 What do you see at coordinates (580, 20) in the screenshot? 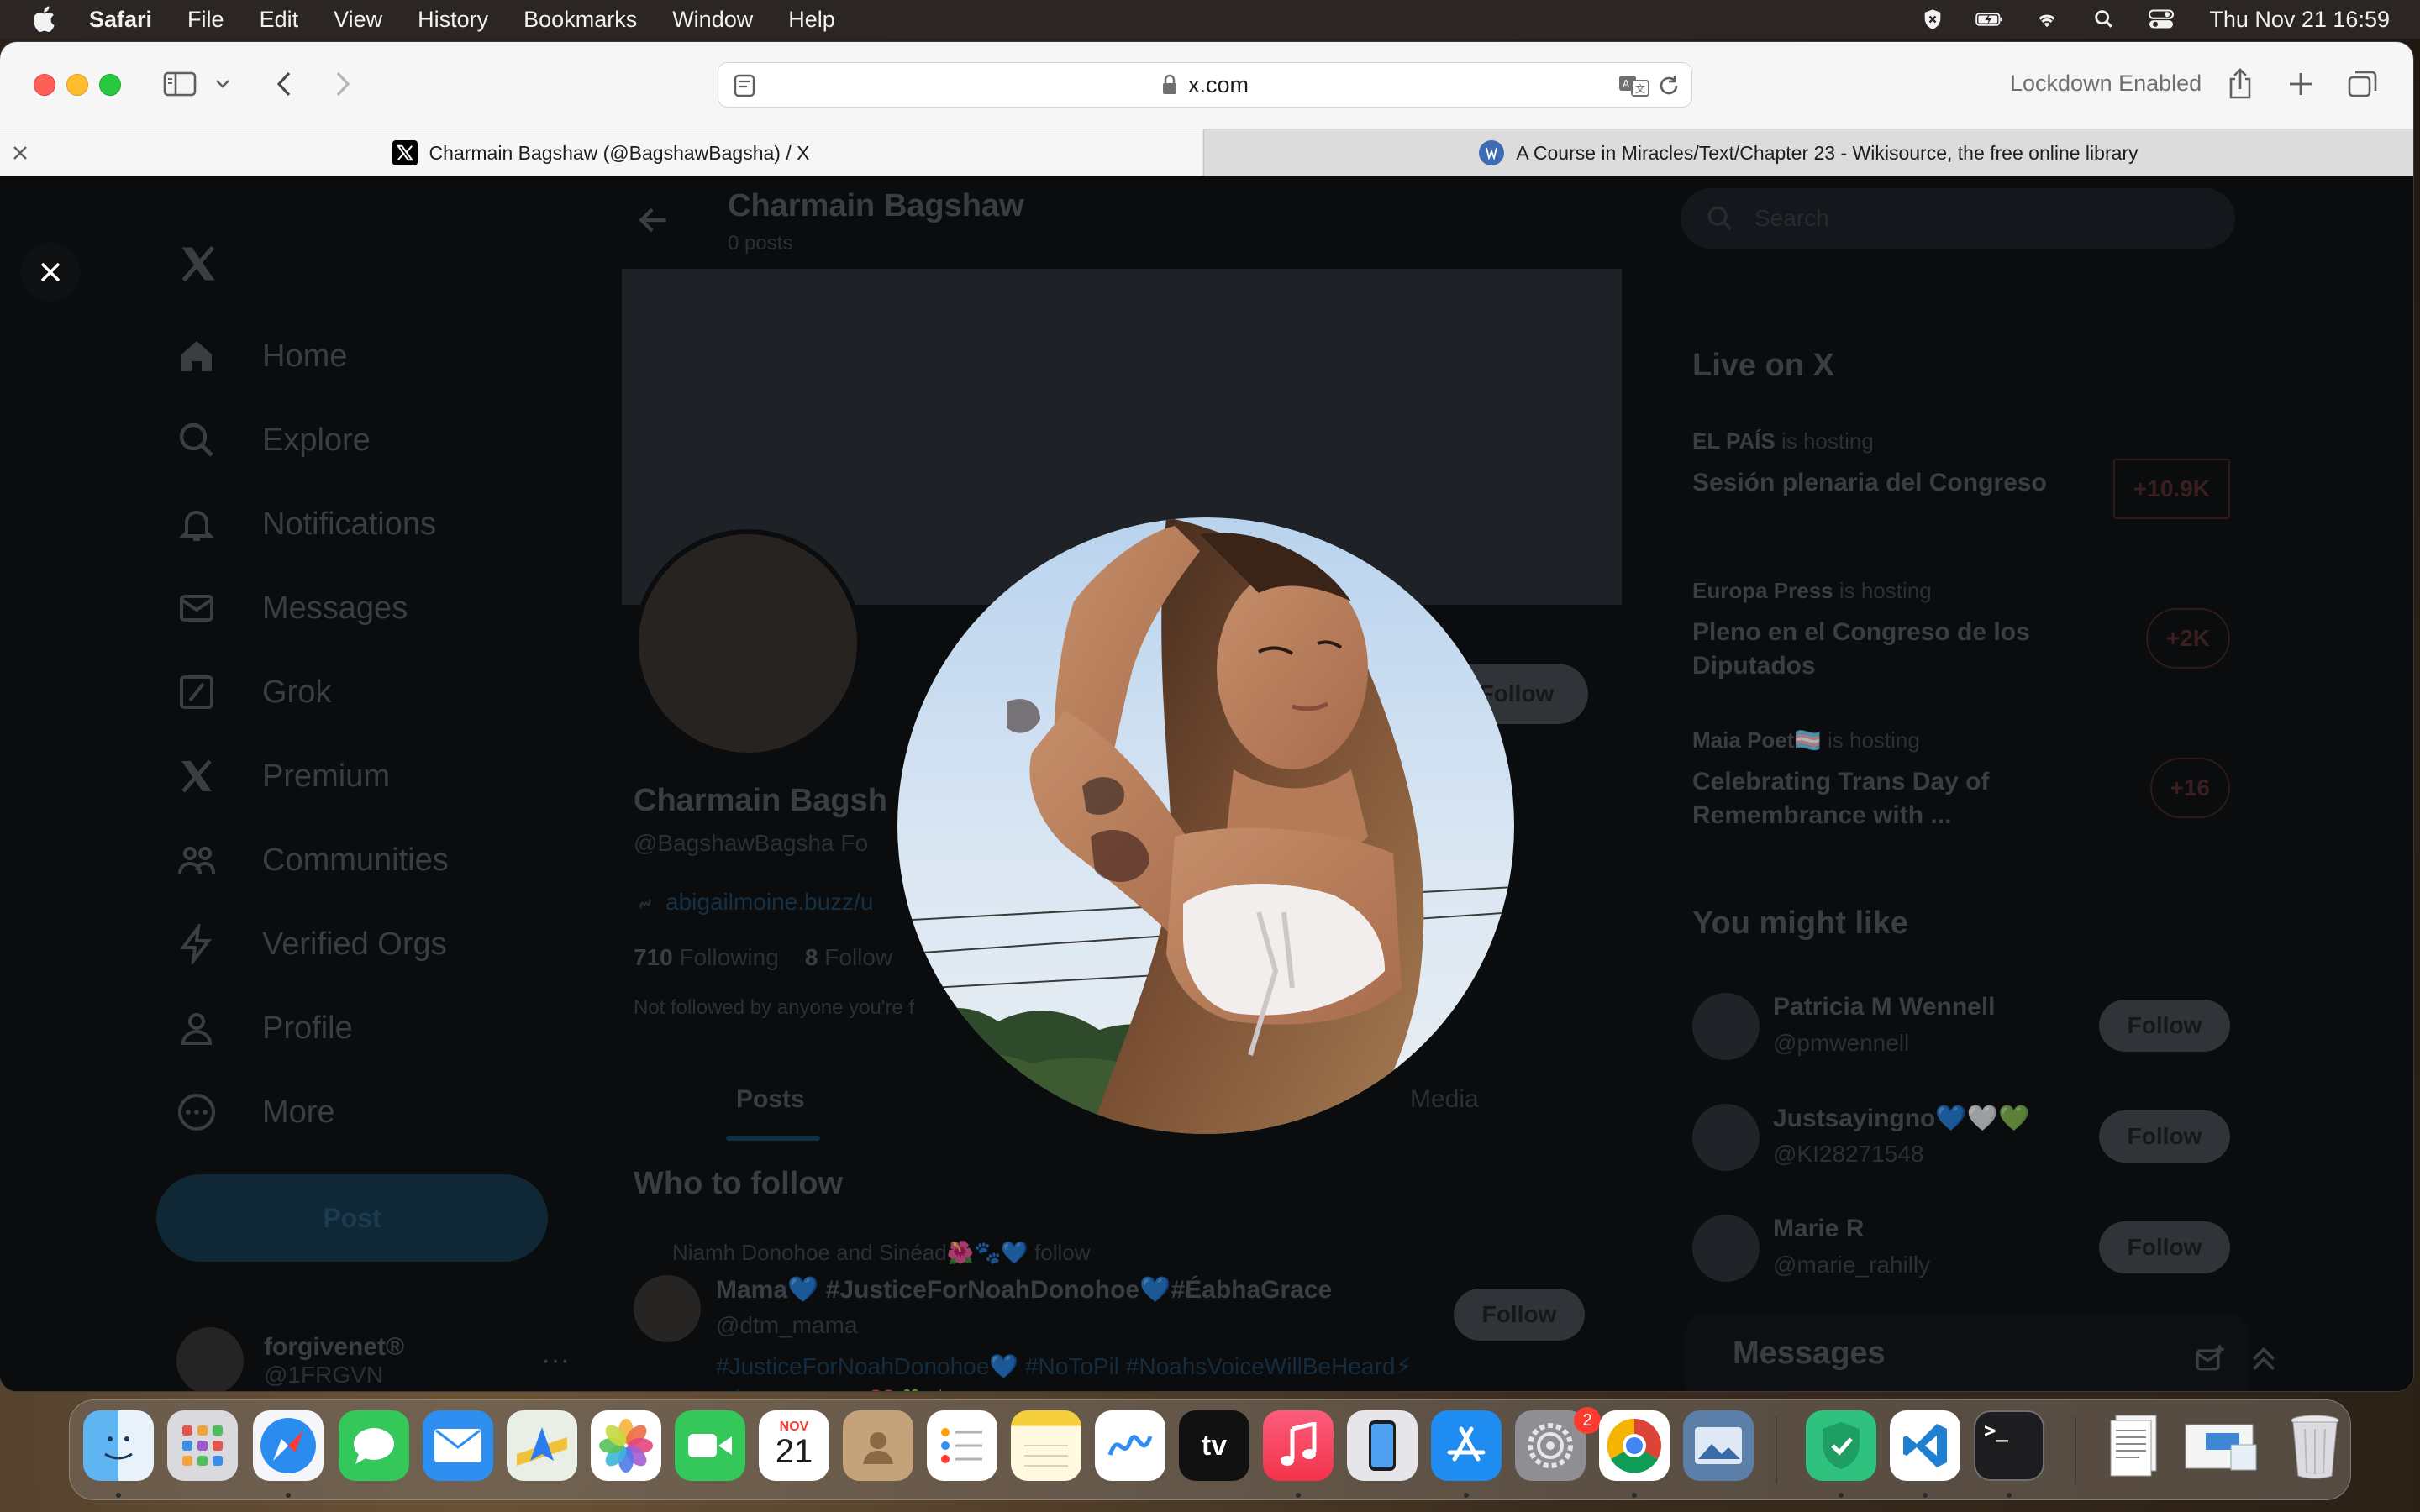
I see `menu-bookmarks: Bookmarks` at bounding box center [580, 20].